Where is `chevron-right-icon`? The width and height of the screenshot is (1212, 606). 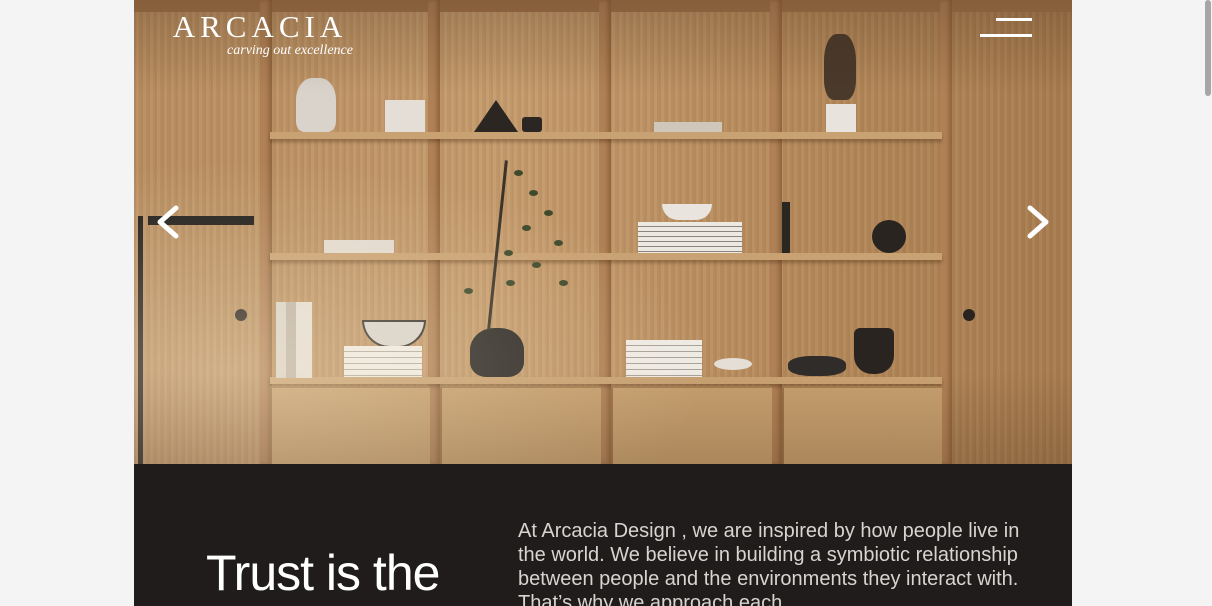 chevron-right-icon is located at coordinates (1038, 222).